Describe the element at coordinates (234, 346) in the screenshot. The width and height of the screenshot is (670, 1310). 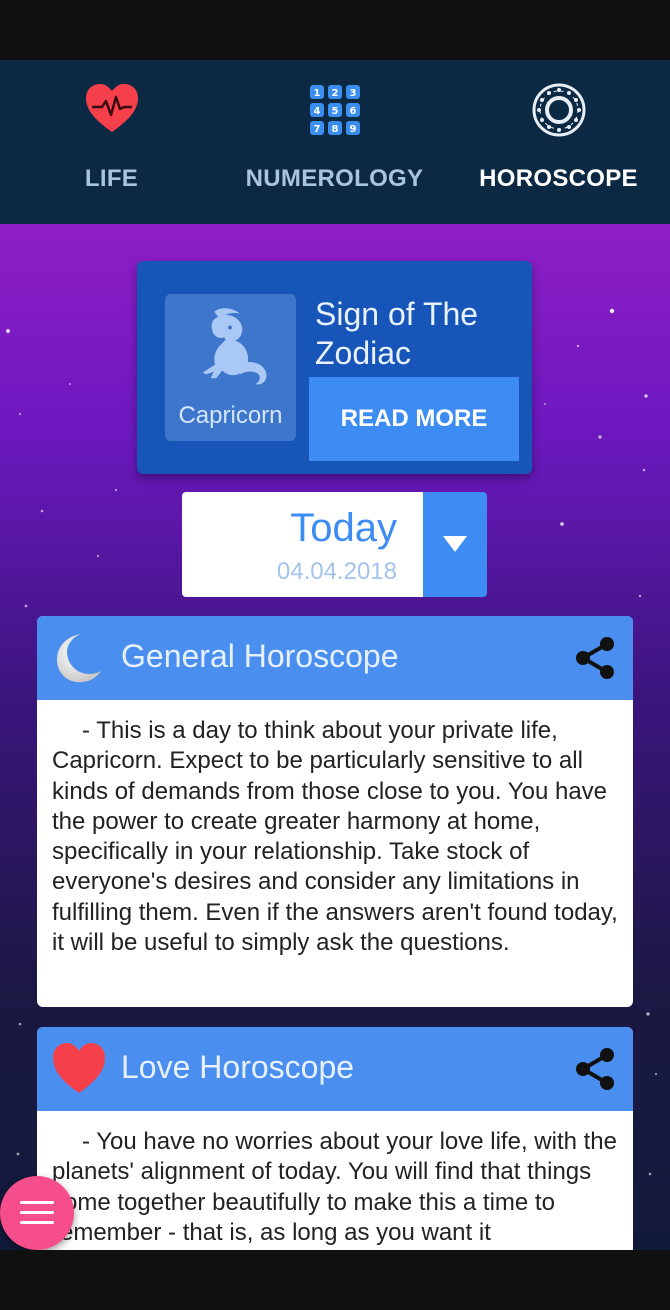
I see `capricorn-icon` at that location.